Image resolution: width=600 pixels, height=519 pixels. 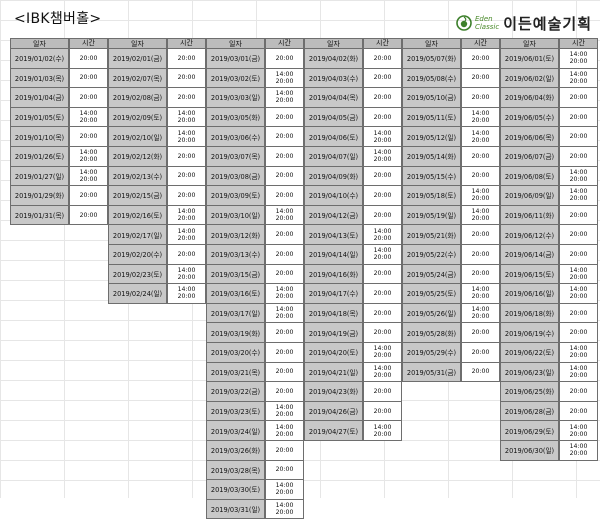 What do you see at coordinates (431, 372) in the screenshot?
I see `schedule-date-cell: 2019/05/31(금)` at bounding box center [431, 372].